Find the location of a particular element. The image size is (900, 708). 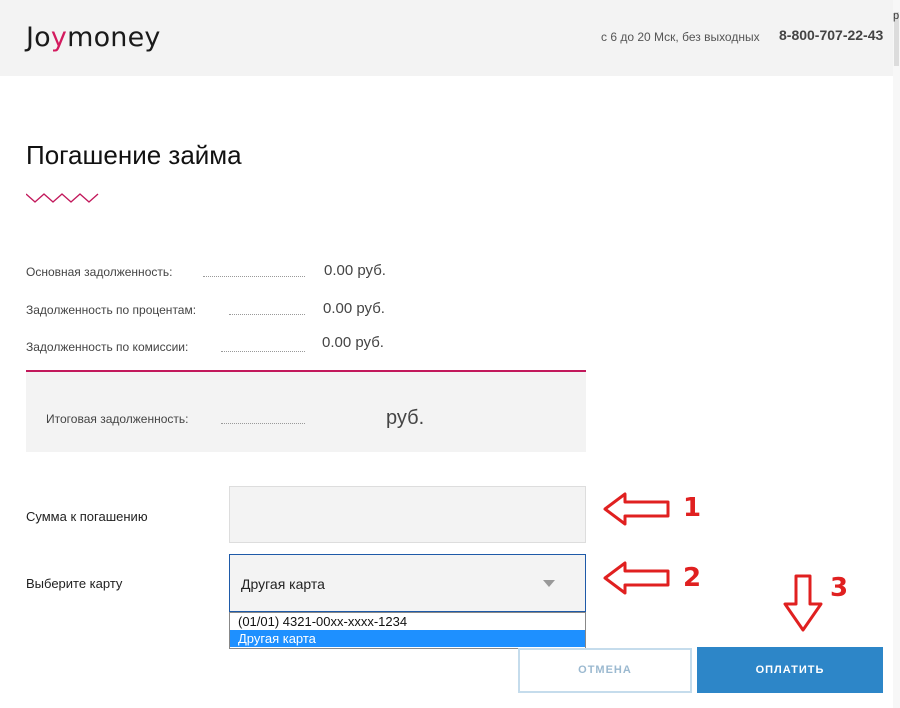

debt-commission-label: Задолженность по комиссии: is located at coordinates (107, 347).